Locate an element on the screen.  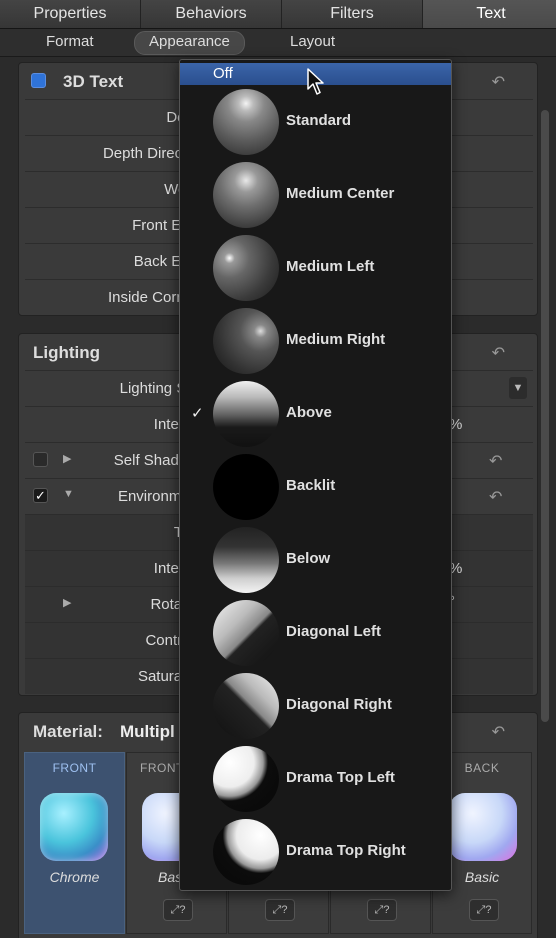
menu-item-drama-top-right: Drama Top Right is located at coordinates (315, 853).